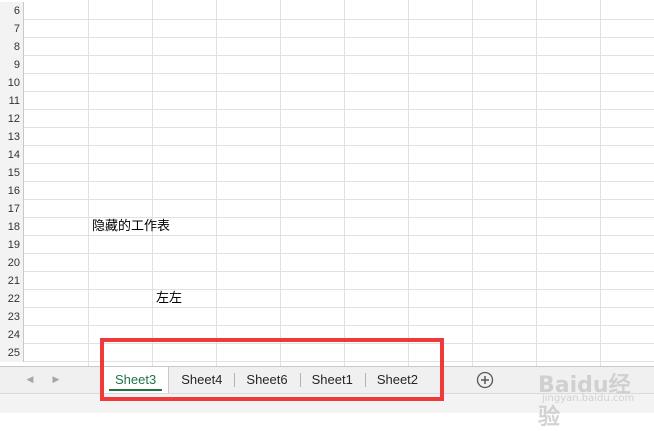 Image resolution: width=654 pixels, height=431 pixels. What do you see at coordinates (327, 119) in the screenshot?
I see `sheet-row: 12` at bounding box center [327, 119].